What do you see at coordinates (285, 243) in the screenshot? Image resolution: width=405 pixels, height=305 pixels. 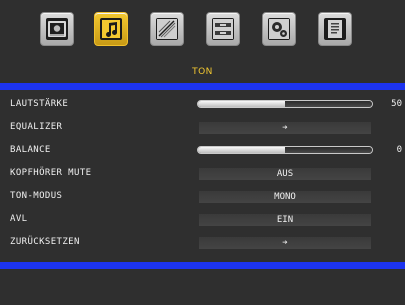 I see `reset-submenu-arrow: ➔` at bounding box center [285, 243].